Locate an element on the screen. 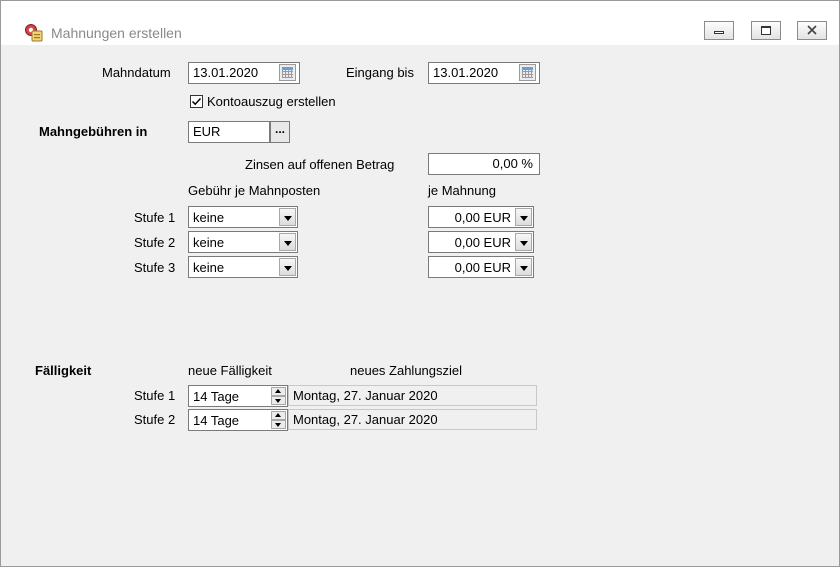 Image resolution: width=840 pixels, height=567 pixels. eingang-calendar-button is located at coordinates (527, 72).